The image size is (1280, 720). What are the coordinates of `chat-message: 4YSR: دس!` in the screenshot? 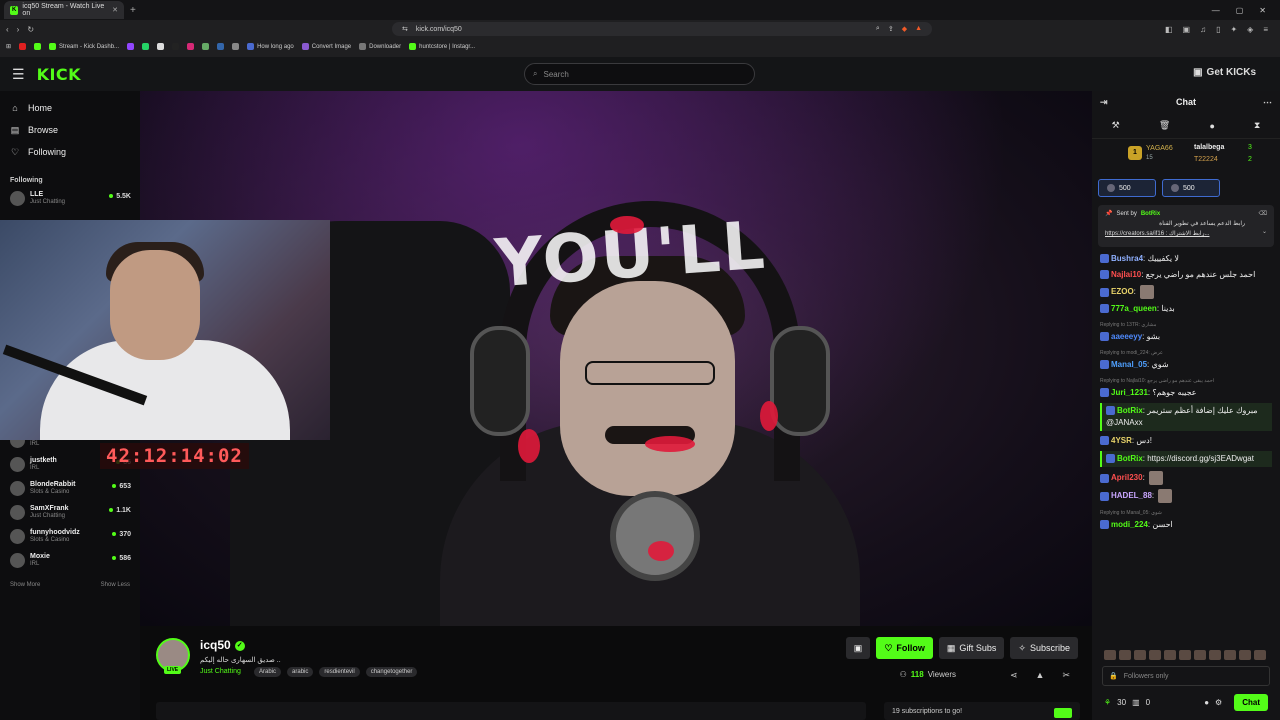 It's located at (1186, 441).